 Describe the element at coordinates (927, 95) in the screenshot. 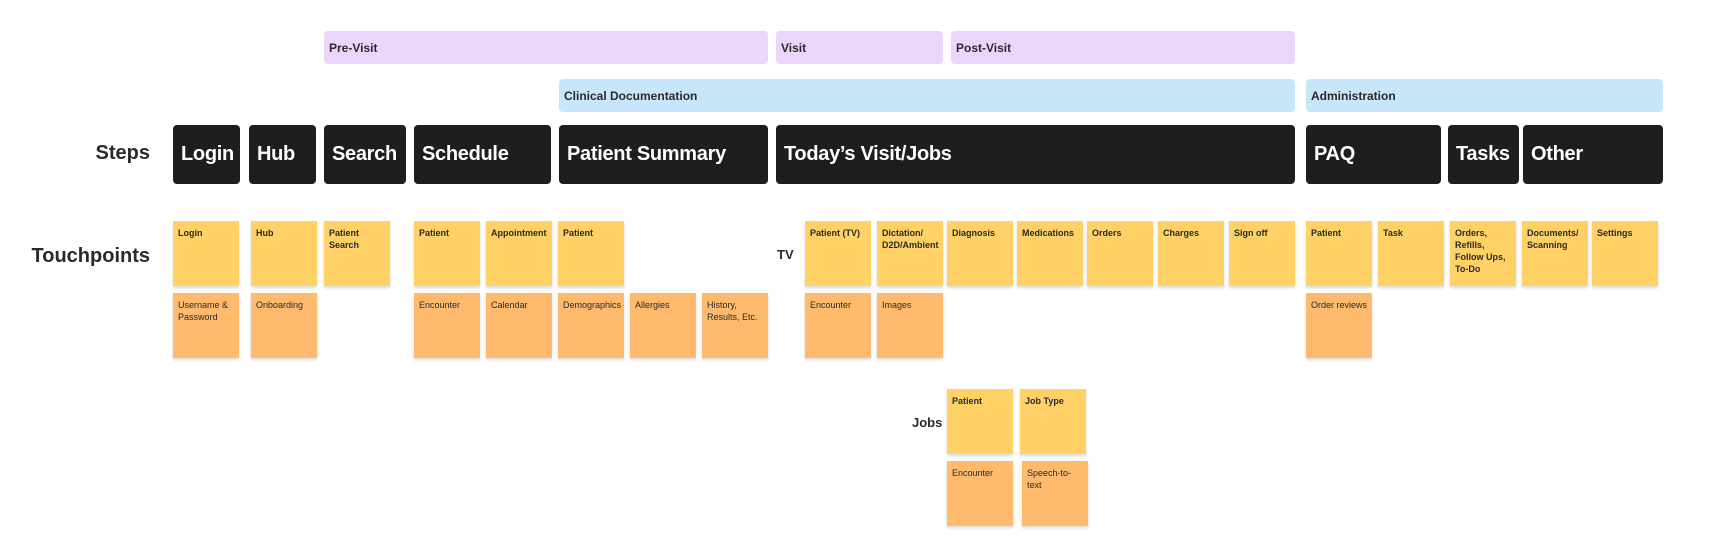

I see `area-clinical-documentation: Clinical Documentation` at that location.